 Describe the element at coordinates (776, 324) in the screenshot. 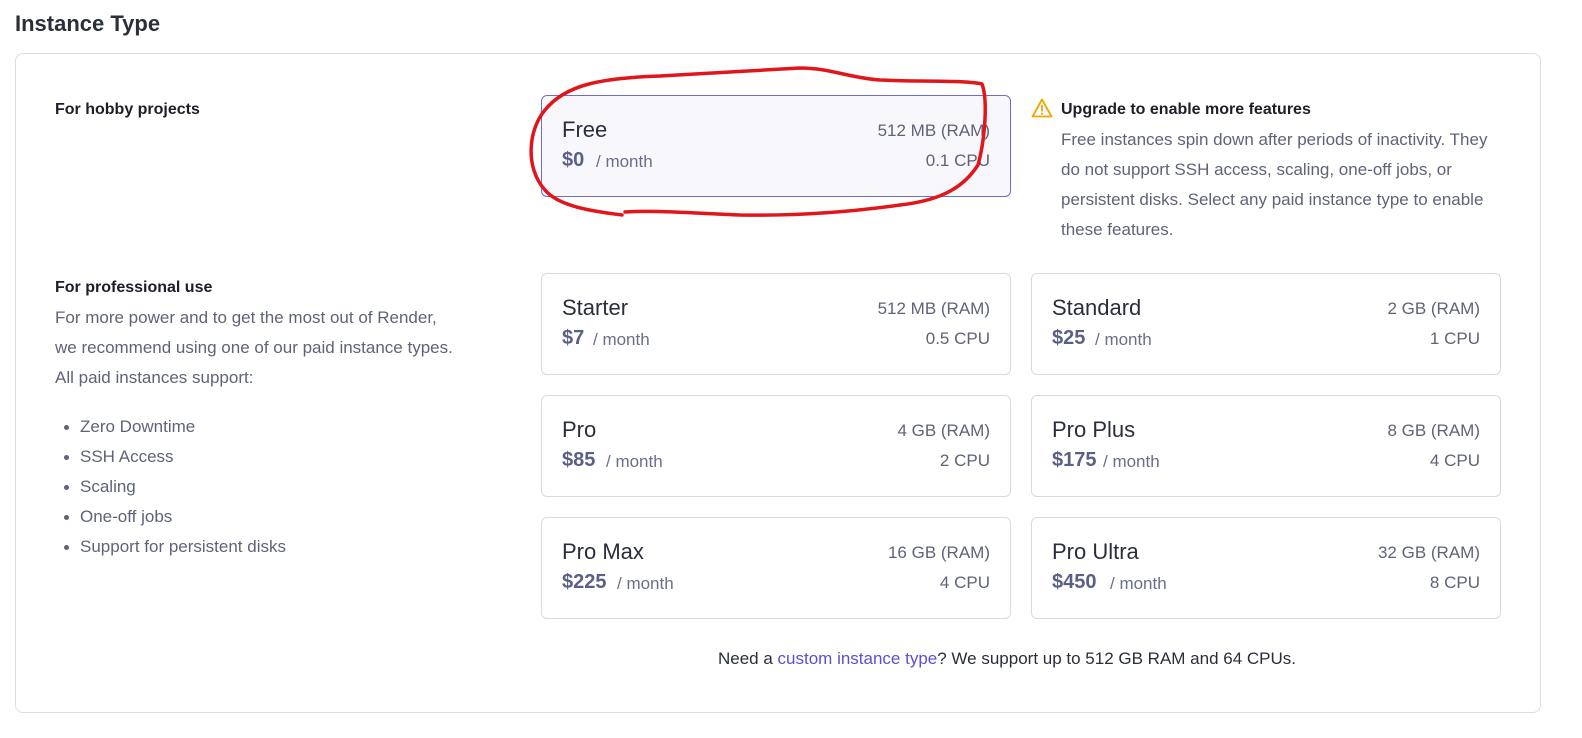

I see `instance-card-starter: Starter $7 / month 512 MB (RAM) 0.5 CPU` at that location.